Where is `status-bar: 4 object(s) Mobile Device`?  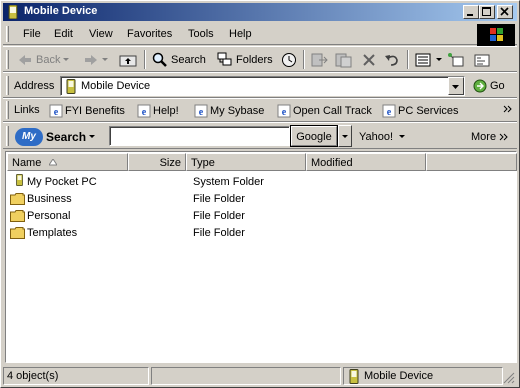
status-bar: 4 object(s) Mobile Device is located at coordinates (260, 376).